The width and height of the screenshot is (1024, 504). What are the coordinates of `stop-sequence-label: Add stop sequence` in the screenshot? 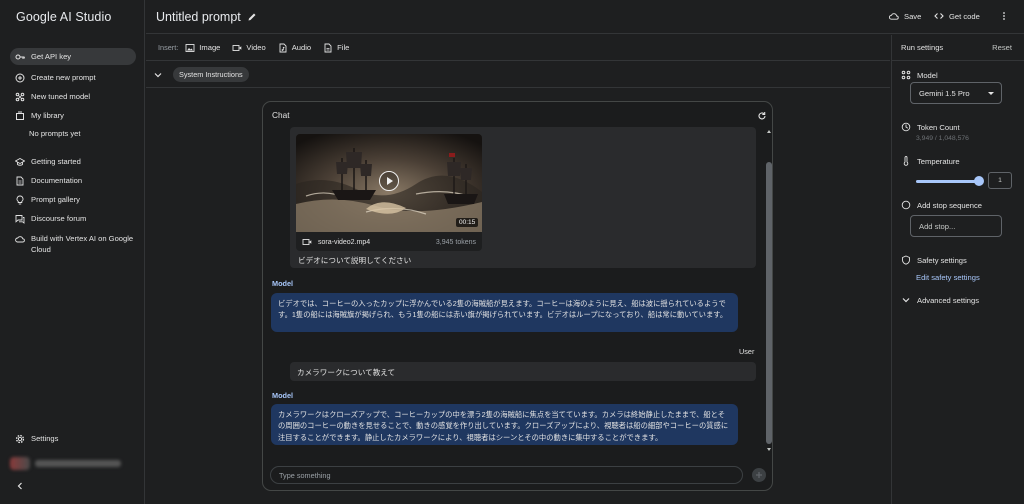 It's located at (950, 205).